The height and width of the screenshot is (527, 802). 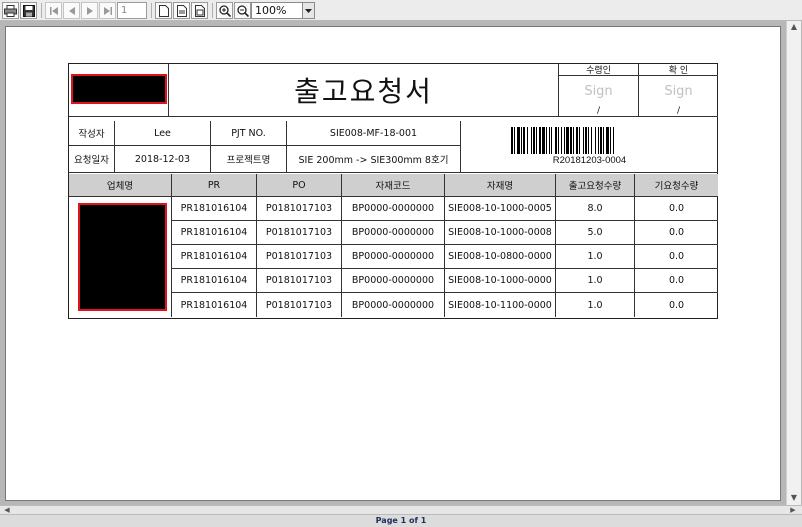 I want to click on chevron-down-icon, so click(x=308, y=10).